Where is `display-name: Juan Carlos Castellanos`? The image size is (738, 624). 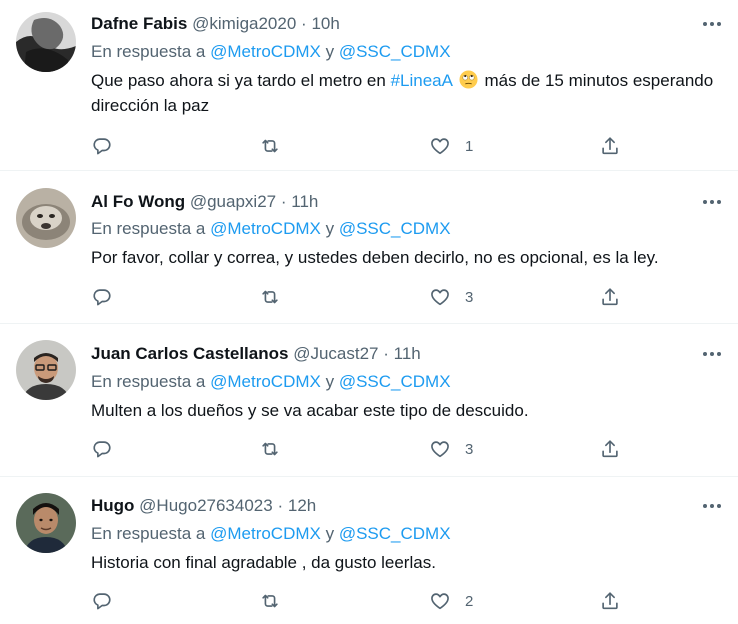
display-name: Juan Carlos Castellanos is located at coordinates (189, 353).